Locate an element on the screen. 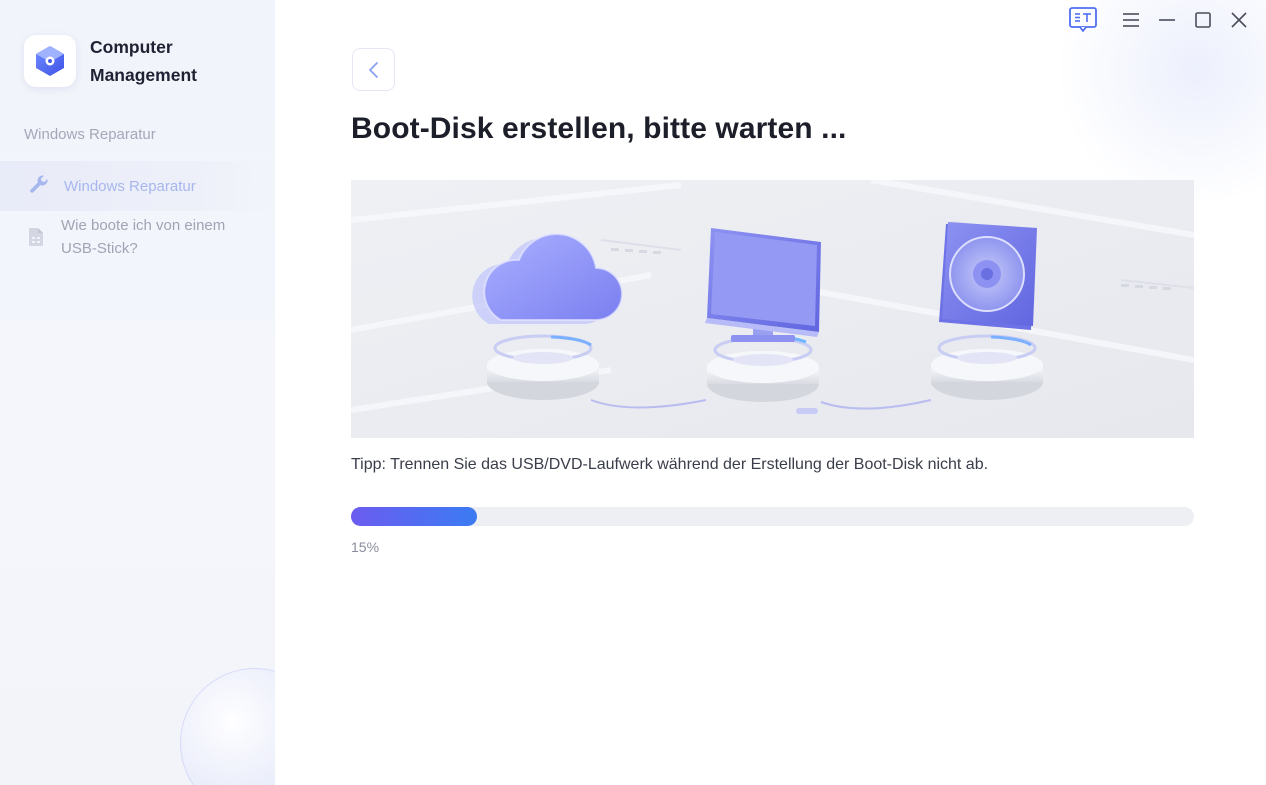 Image resolution: width=1266 pixels, height=785 pixels. sidebar-item-windows-reparatur: Windows Reparatur is located at coordinates (137, 186).